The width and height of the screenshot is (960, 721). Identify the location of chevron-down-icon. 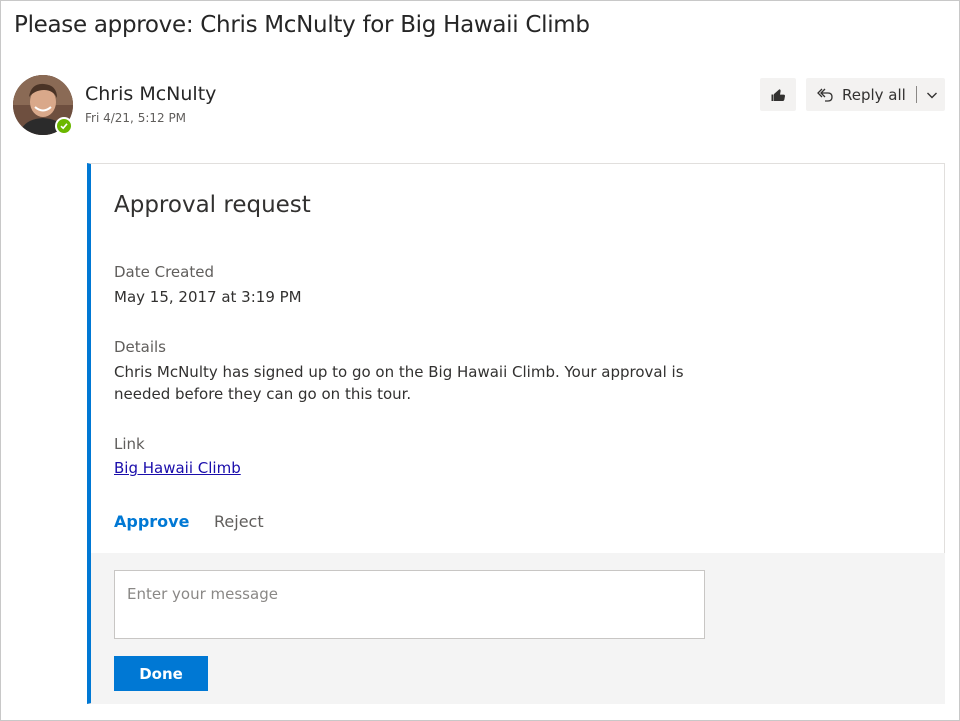
(932, 95).